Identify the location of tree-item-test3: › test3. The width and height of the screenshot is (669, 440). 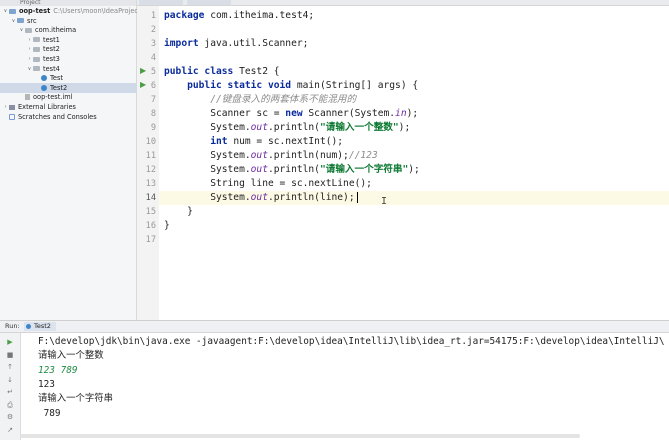
(30, 59).